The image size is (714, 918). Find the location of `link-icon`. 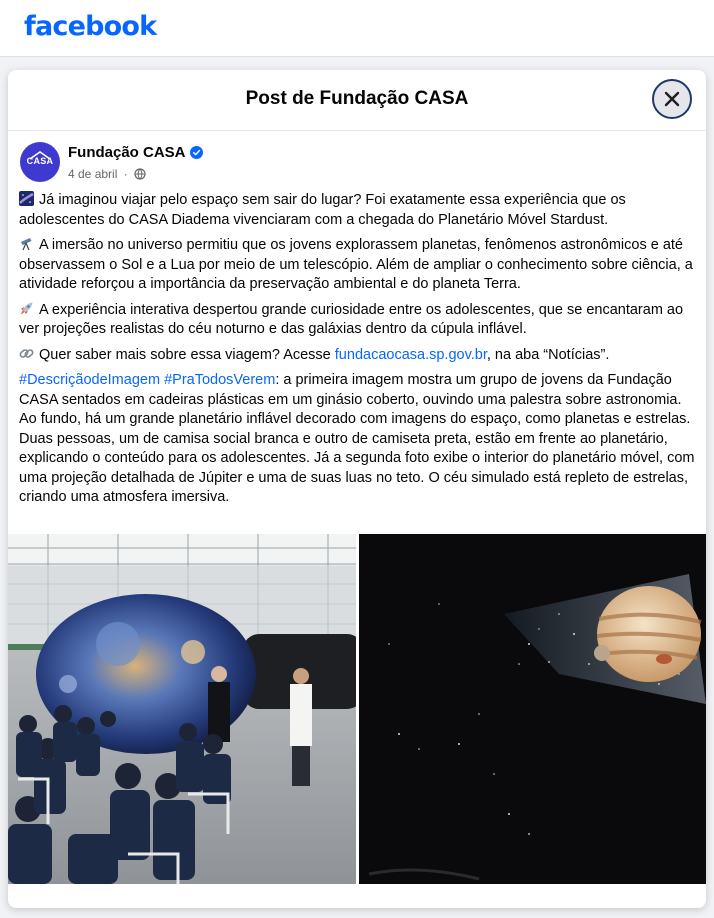

link-icon is located at coordinates (26, 353).